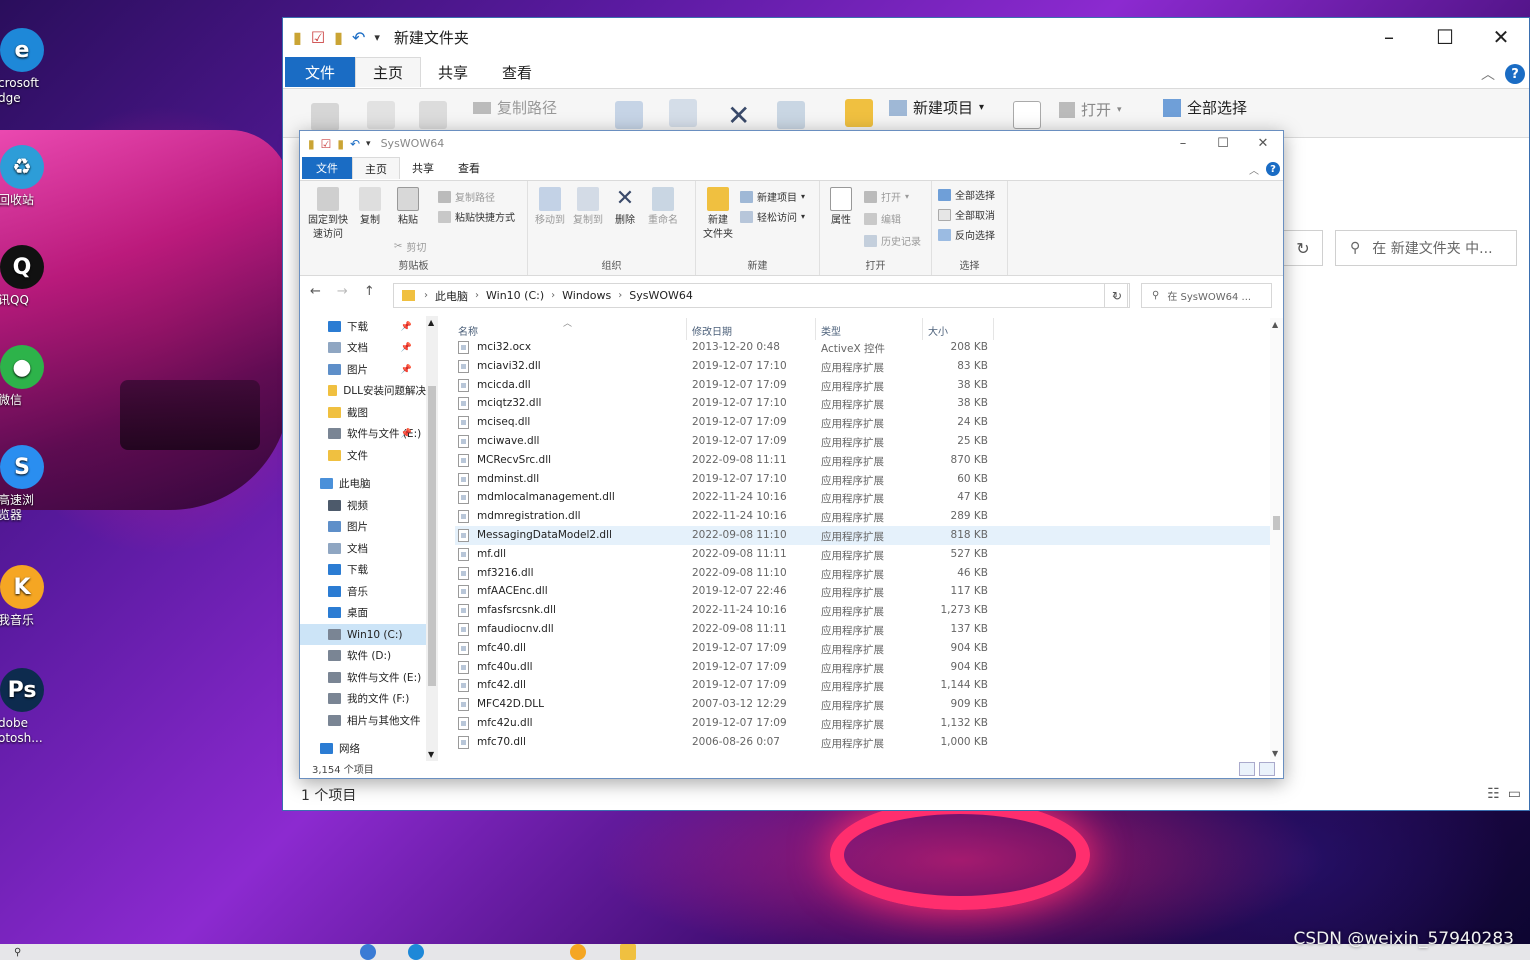  I want to click on file-row: mf3216.dll 2022-09-08 11:10 应用程序扩展 46 KB, so click(862, 573).